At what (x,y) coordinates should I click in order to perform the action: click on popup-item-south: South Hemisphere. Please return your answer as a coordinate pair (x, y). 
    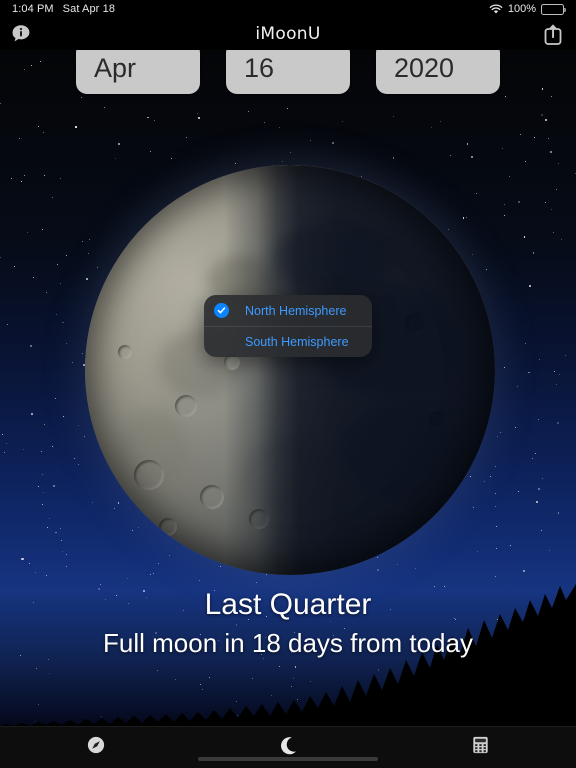
    Looking at the image, I should click on (288, 341).